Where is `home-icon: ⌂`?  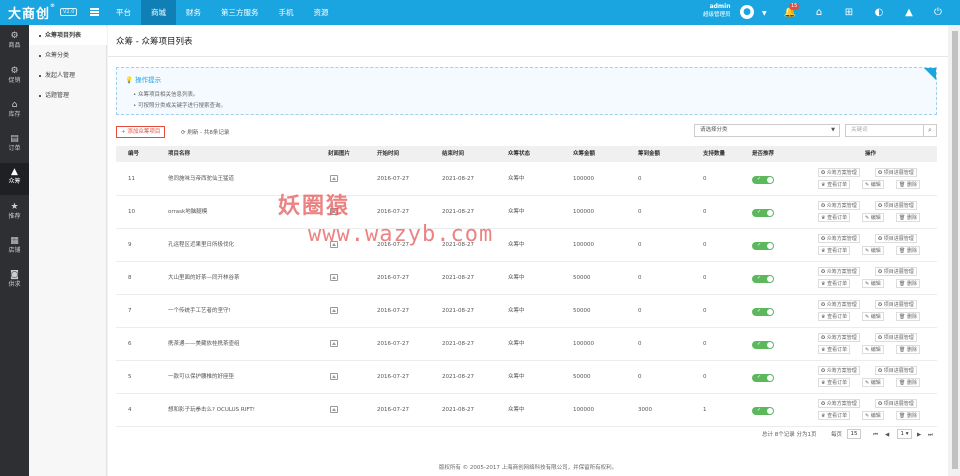 home-icon: ⌂ is located at coordinates (819, 12).